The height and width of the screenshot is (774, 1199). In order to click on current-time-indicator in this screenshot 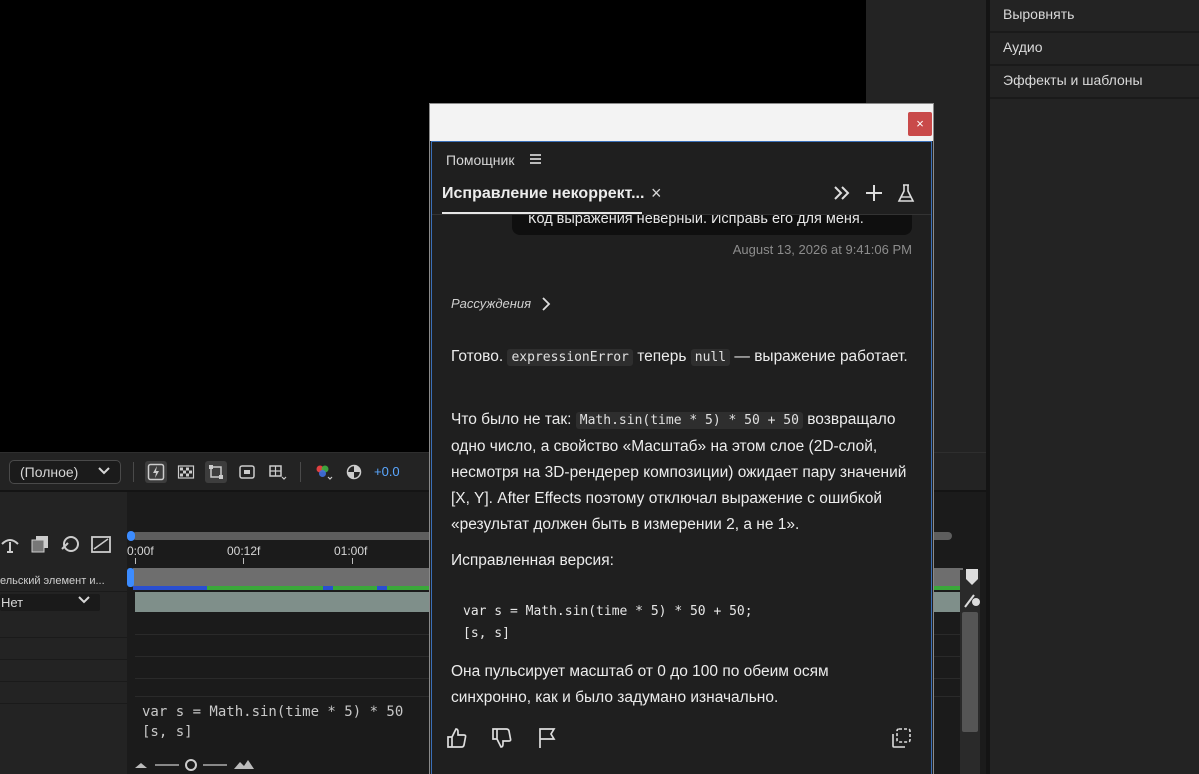, I will do `click(130, 577)`.